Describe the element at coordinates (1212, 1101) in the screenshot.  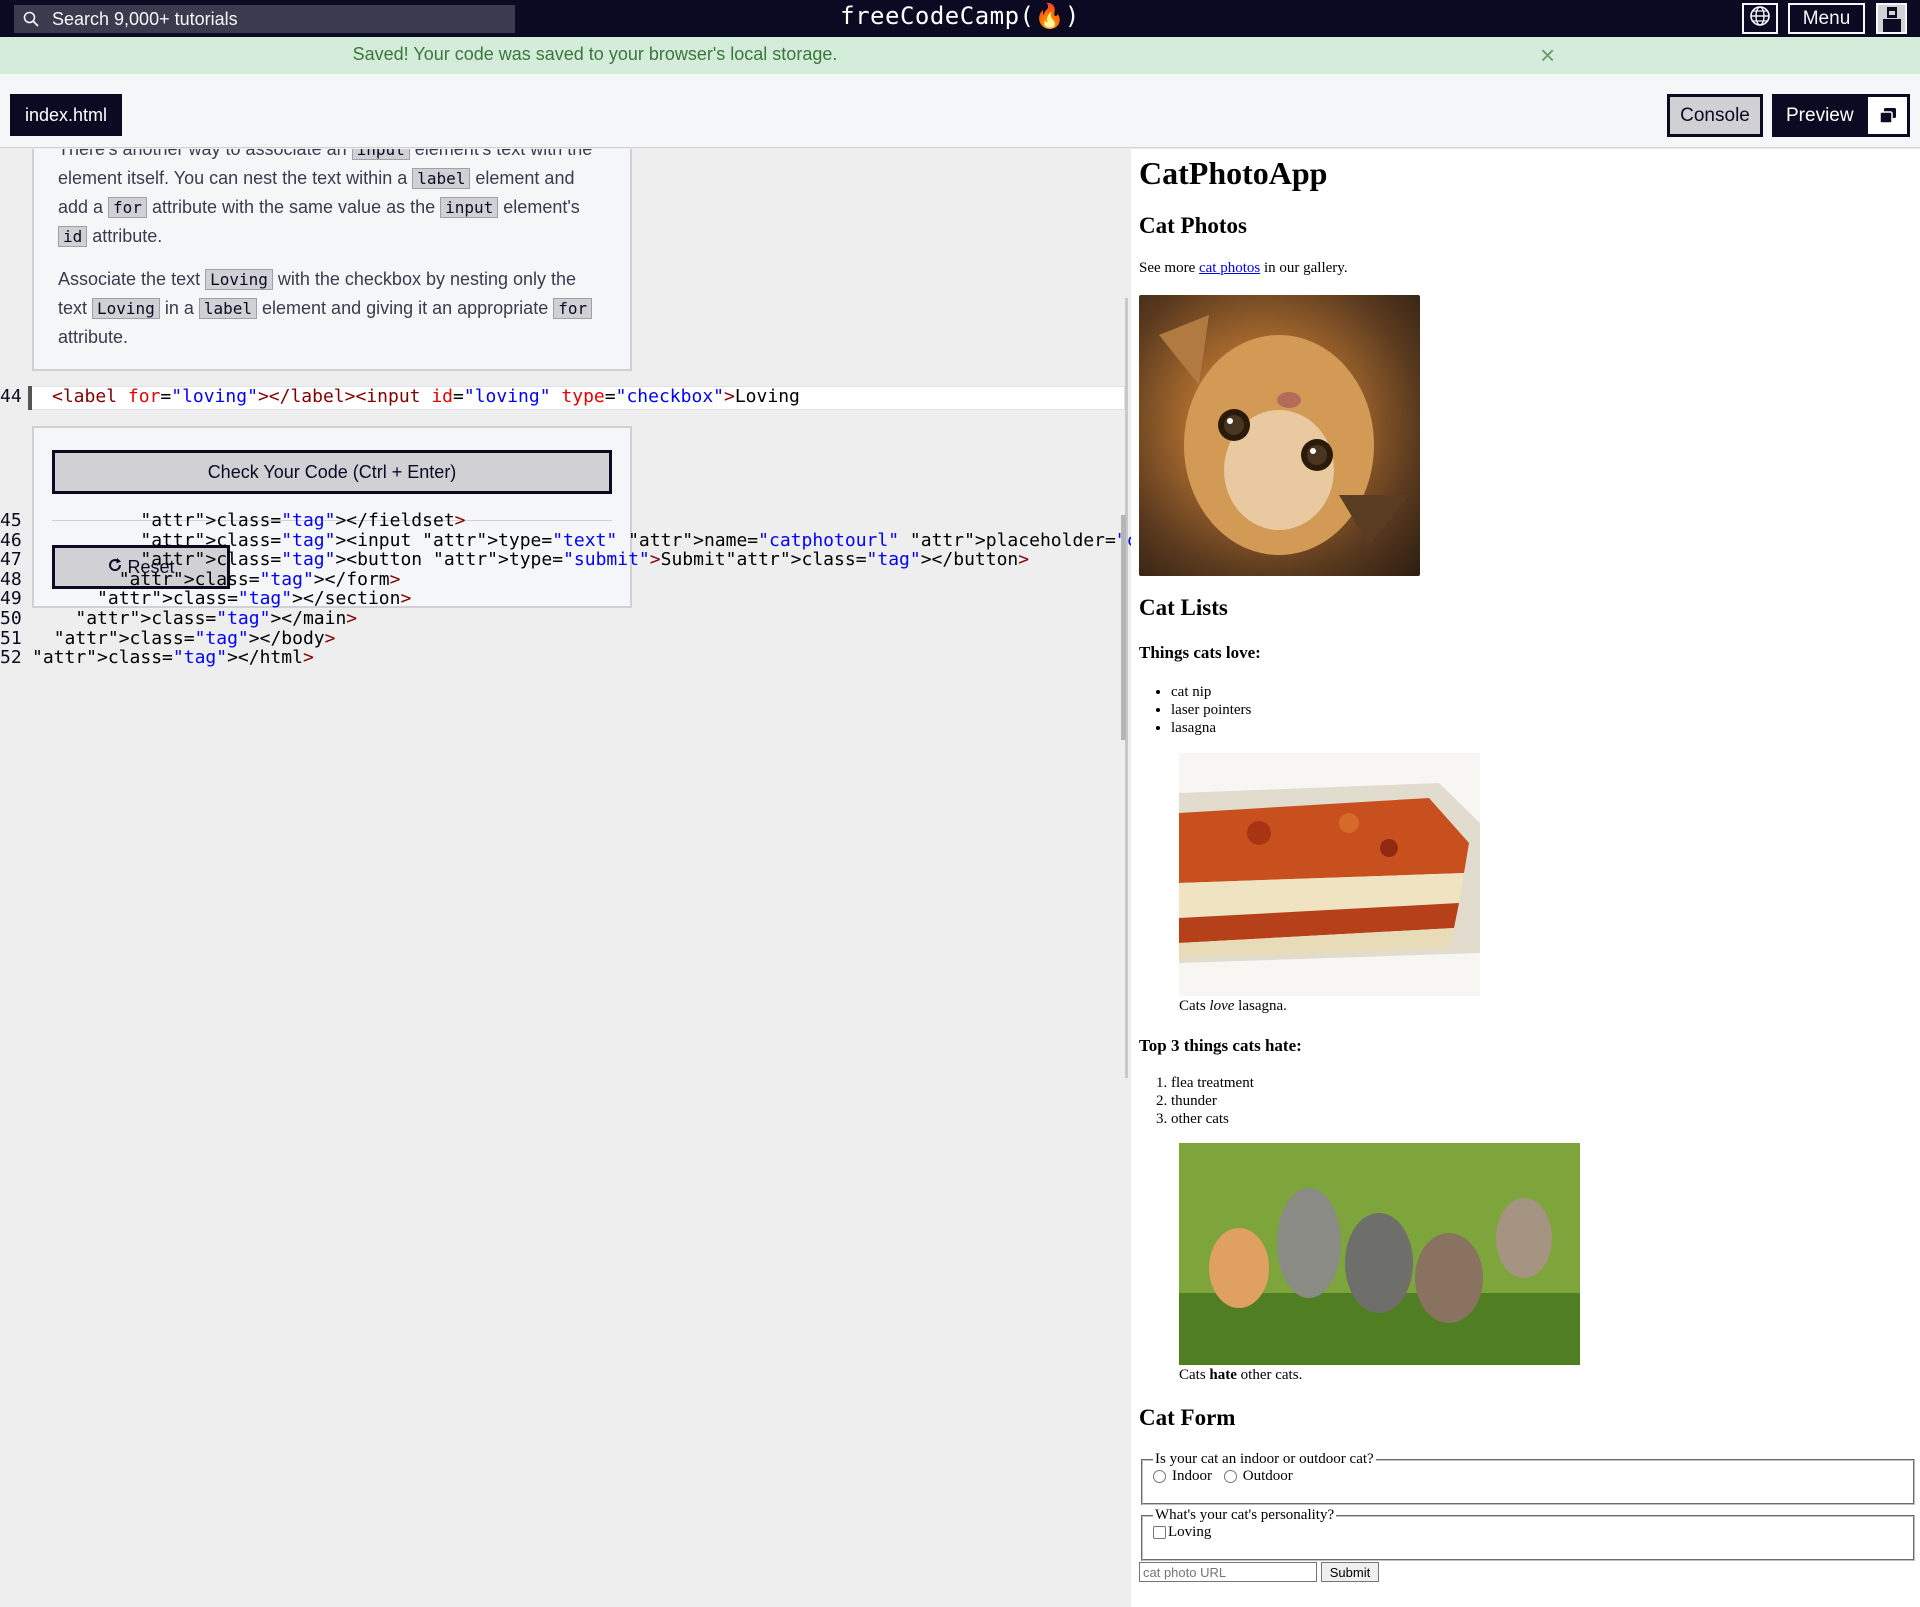
I see `list-item: thunder` at that location.